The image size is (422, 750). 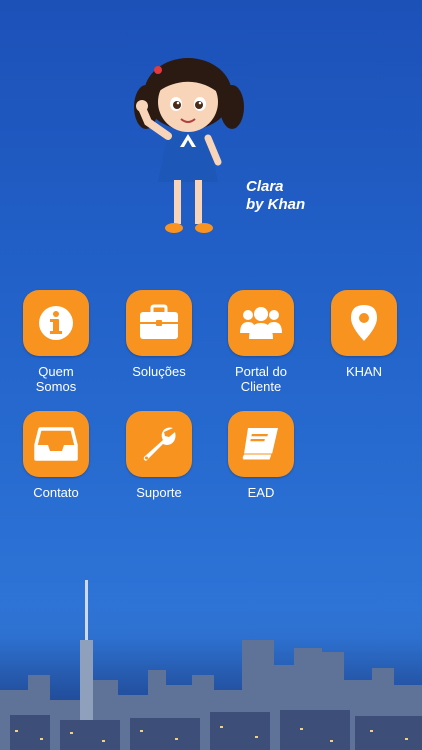 What do you see at coordinates (56, 492) in the screenshot?
I see `menu-label: Contato` at bounding box center [56, 492].